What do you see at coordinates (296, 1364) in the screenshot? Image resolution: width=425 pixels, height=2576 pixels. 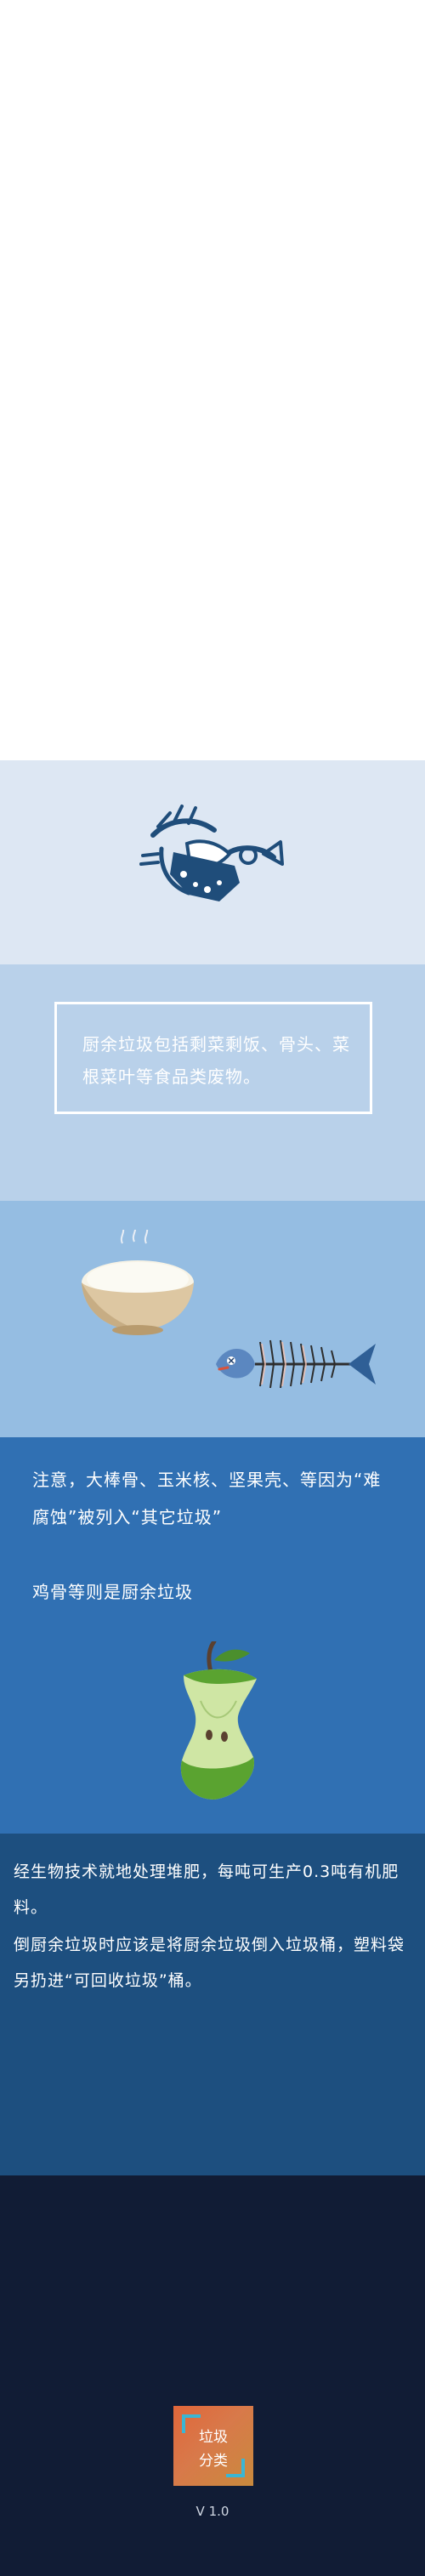 I see `fish-skeleton-icon` at bounding box center [296, 1364].